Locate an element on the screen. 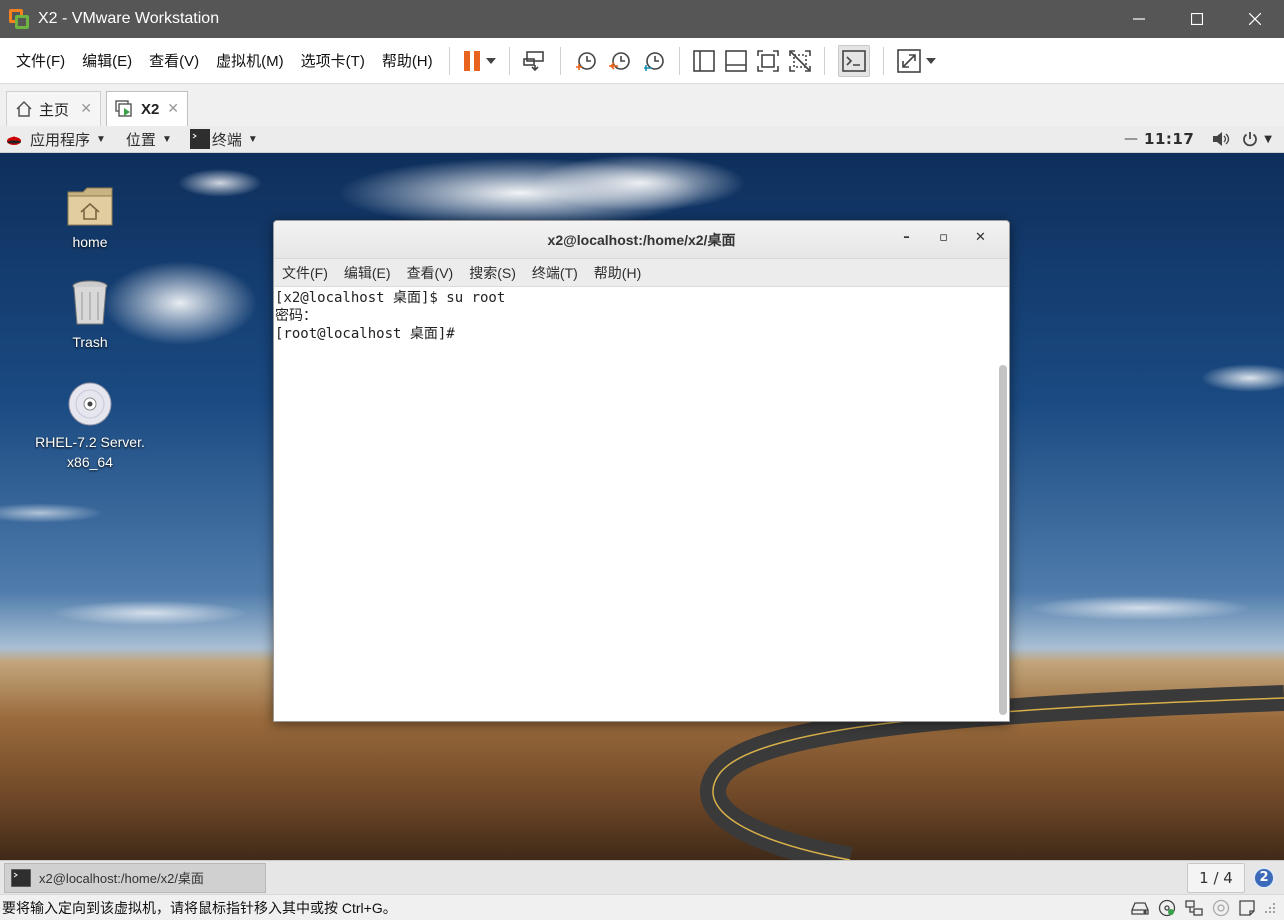 The width and height of the screenshot is (1284, 920). terminal-menu-terminal: 终端(T) is located at coordinates (555, 273).